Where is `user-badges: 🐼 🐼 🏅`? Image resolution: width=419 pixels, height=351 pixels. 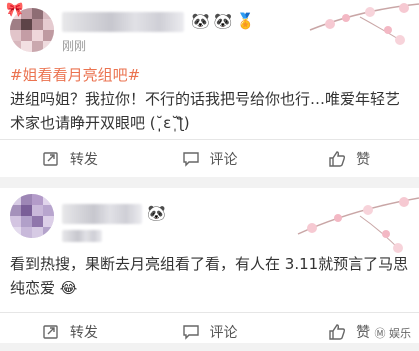
user-badges: 🐼 🐼 🏅 is located at coordinates (223, 21).